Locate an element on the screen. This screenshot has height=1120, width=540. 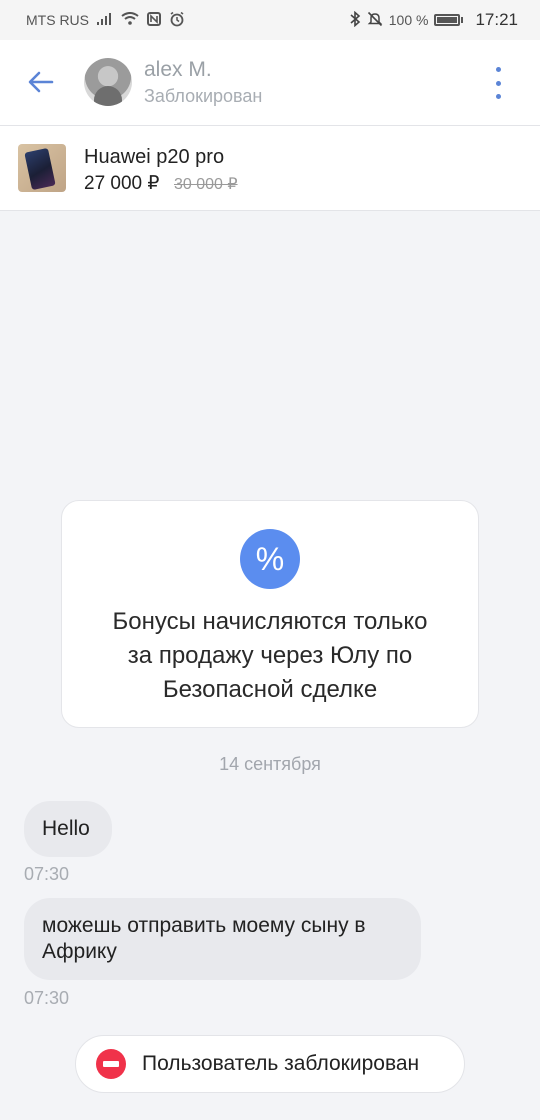
more-vert-icon is located at coordinates (498, 69).